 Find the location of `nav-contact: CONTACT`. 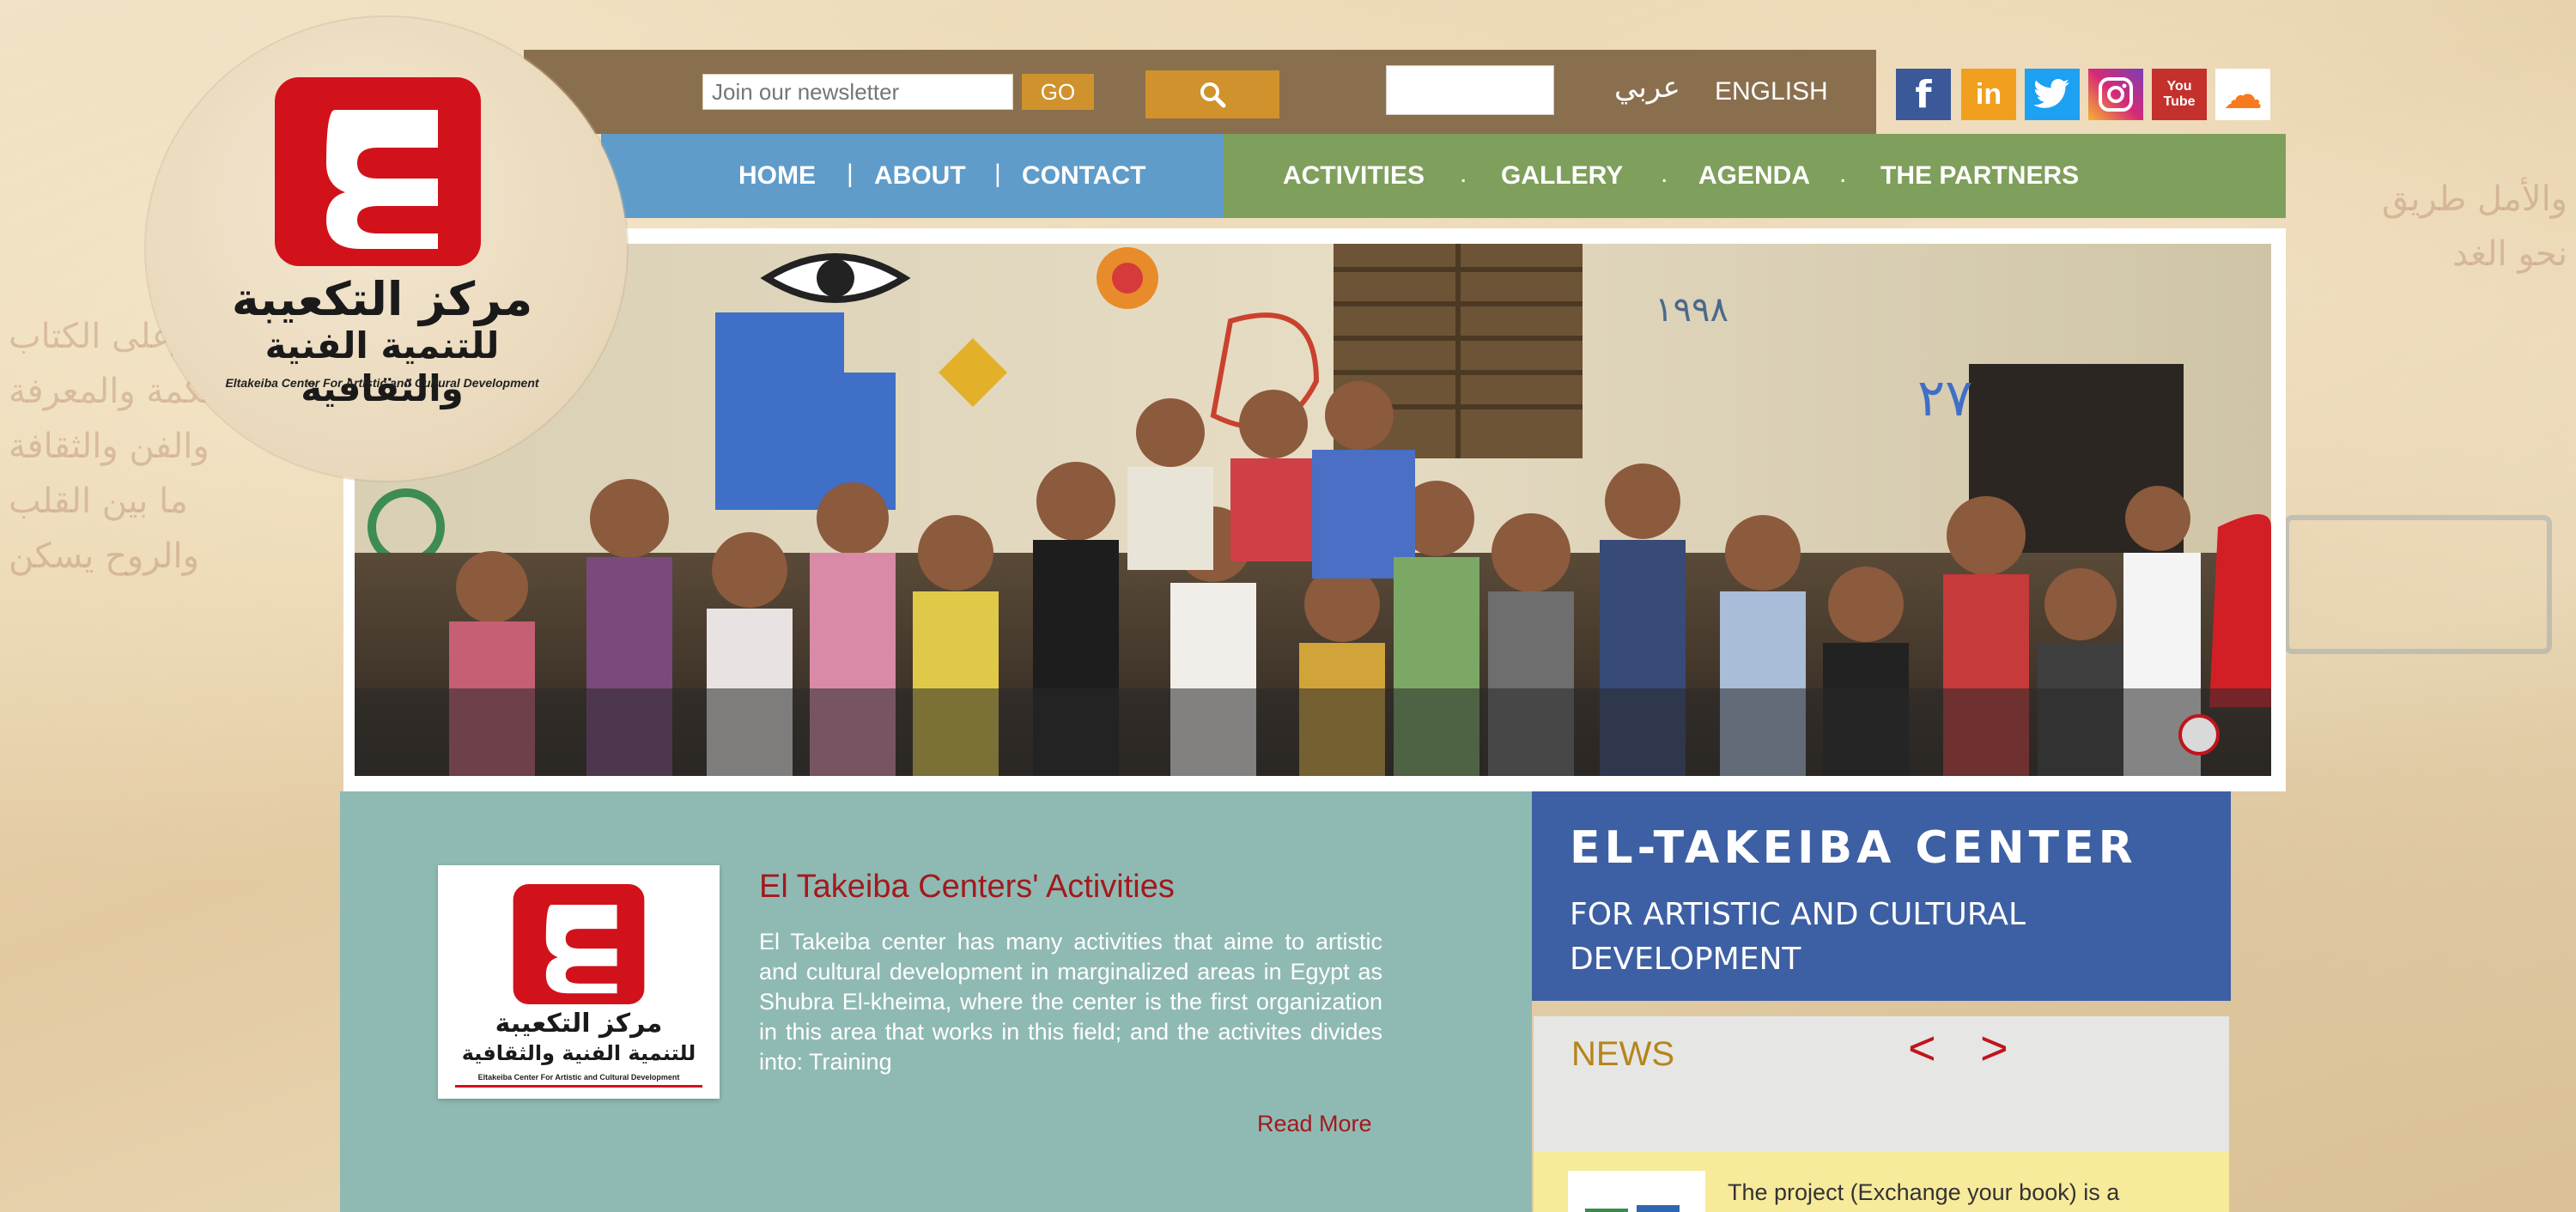

nav-contact: CONTACT is located at coordinates (1083, 176).